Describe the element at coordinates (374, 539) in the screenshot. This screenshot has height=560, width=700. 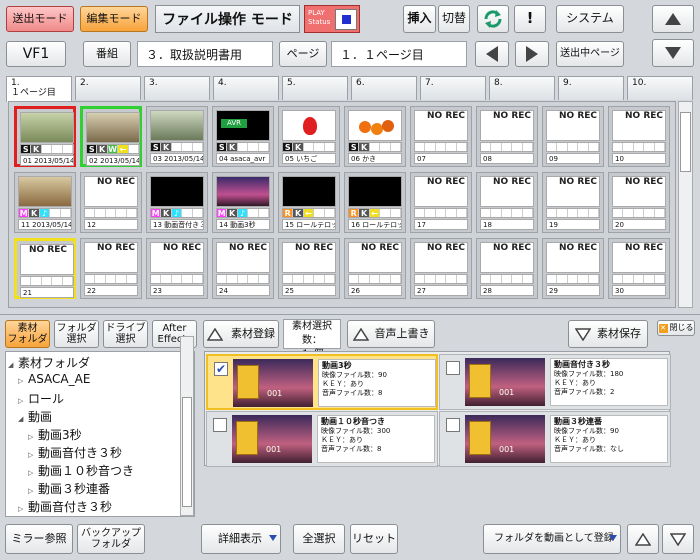
I see `reset-button: リセット` at that location.